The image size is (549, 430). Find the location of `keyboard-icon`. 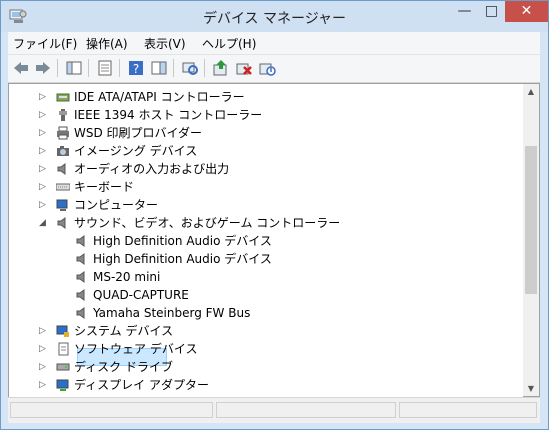

keyboard-icon is located at coordinates (63, 187).